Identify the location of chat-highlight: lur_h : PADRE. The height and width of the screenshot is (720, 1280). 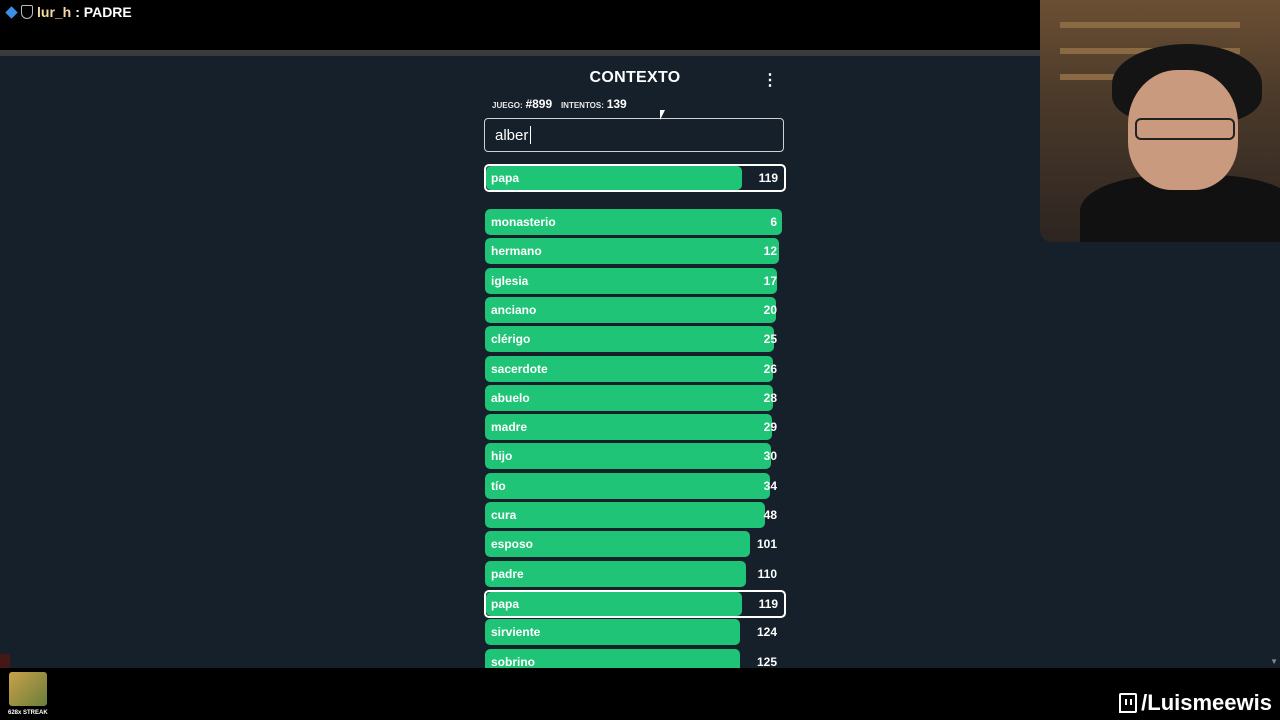
(68, 12).